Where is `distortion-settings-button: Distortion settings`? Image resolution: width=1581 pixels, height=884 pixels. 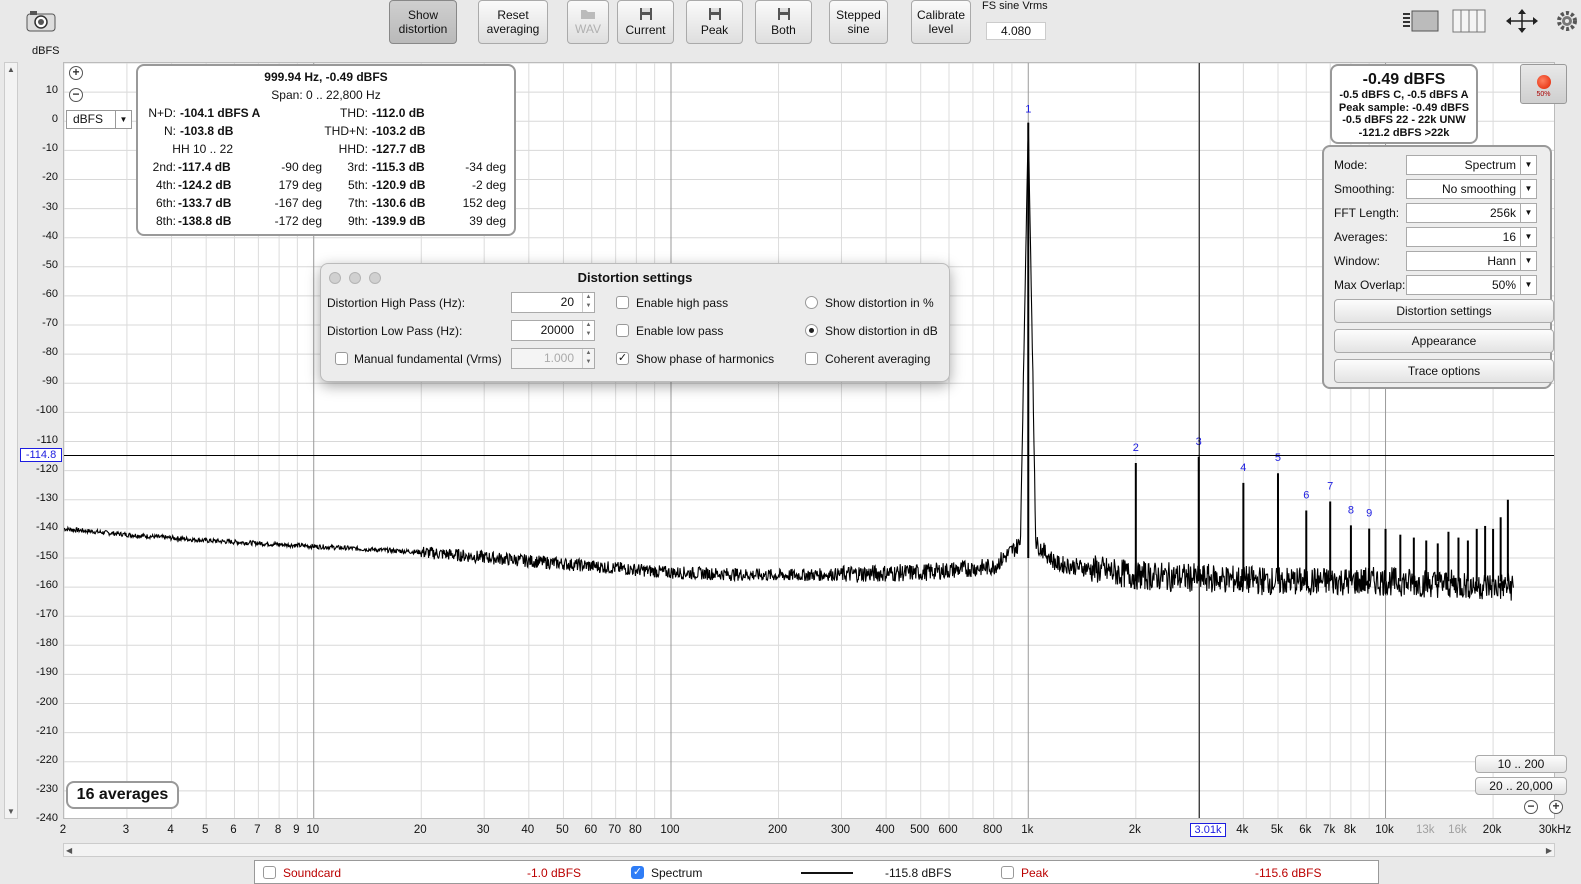
distortion-settings-button: Distortion settings is located at coordinates (1444, 311).